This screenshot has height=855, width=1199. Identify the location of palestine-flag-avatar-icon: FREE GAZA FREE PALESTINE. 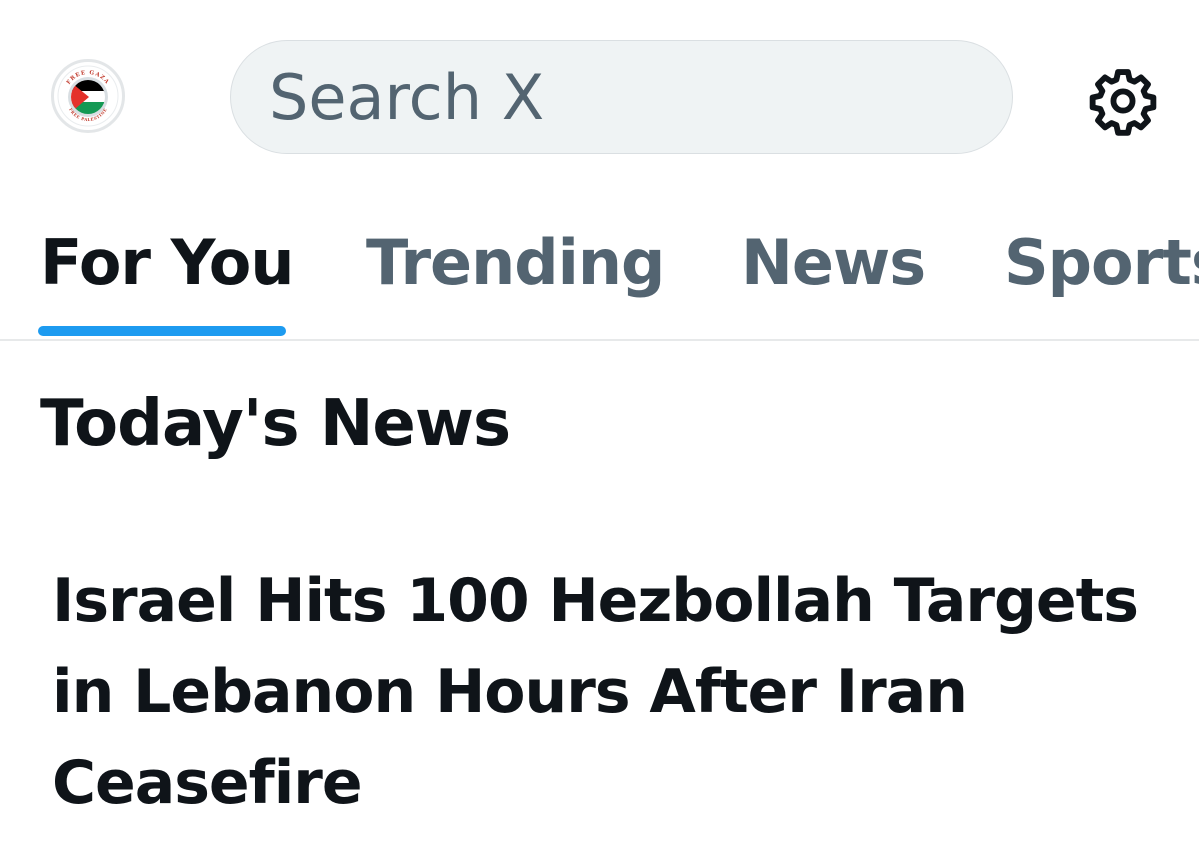
(88, 96).